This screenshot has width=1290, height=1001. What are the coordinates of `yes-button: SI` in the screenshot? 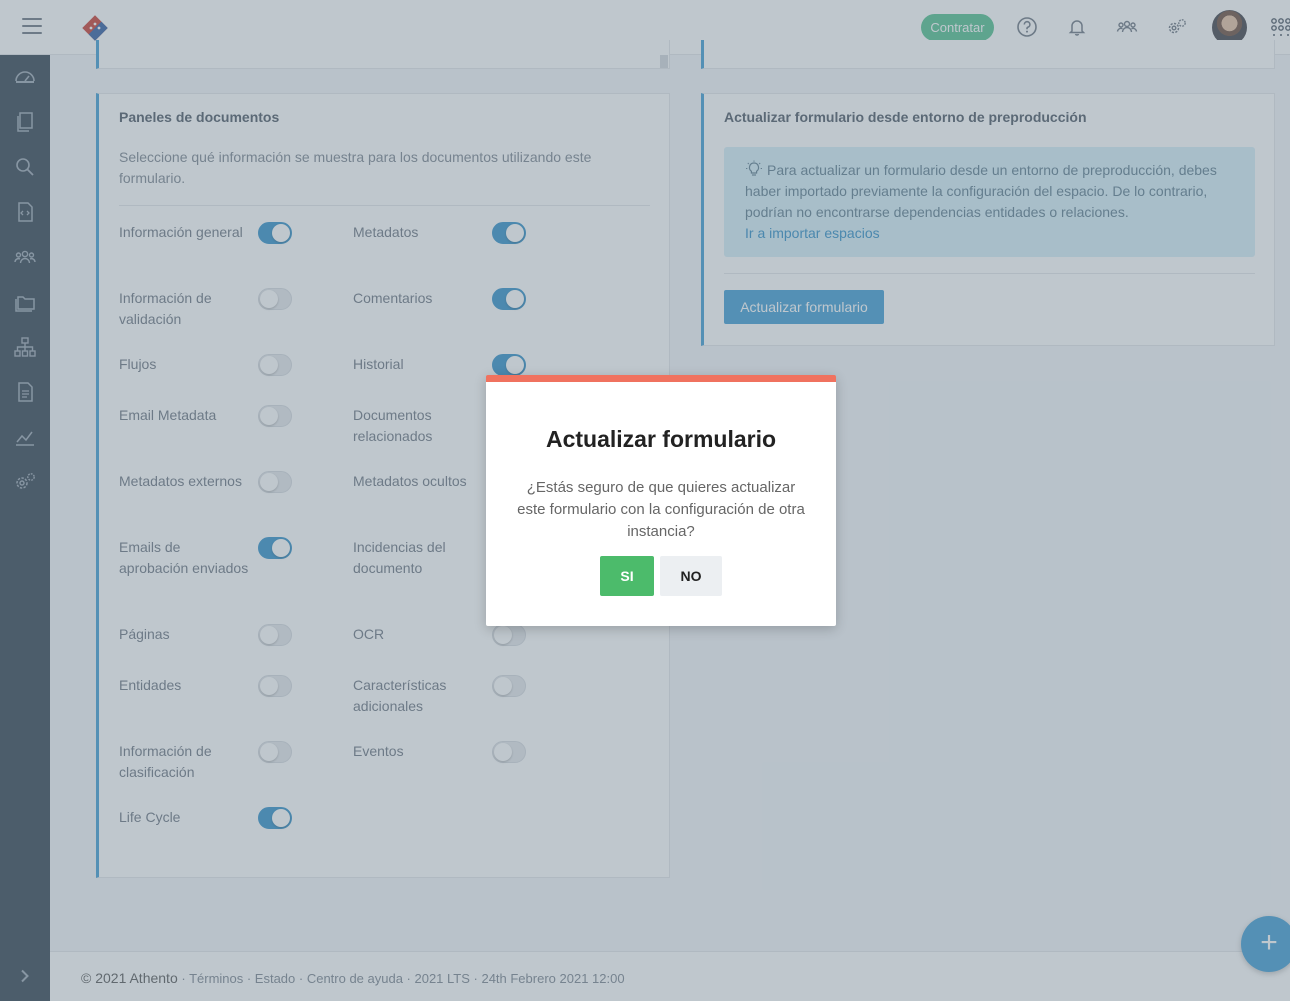 It's located at (627, 576).